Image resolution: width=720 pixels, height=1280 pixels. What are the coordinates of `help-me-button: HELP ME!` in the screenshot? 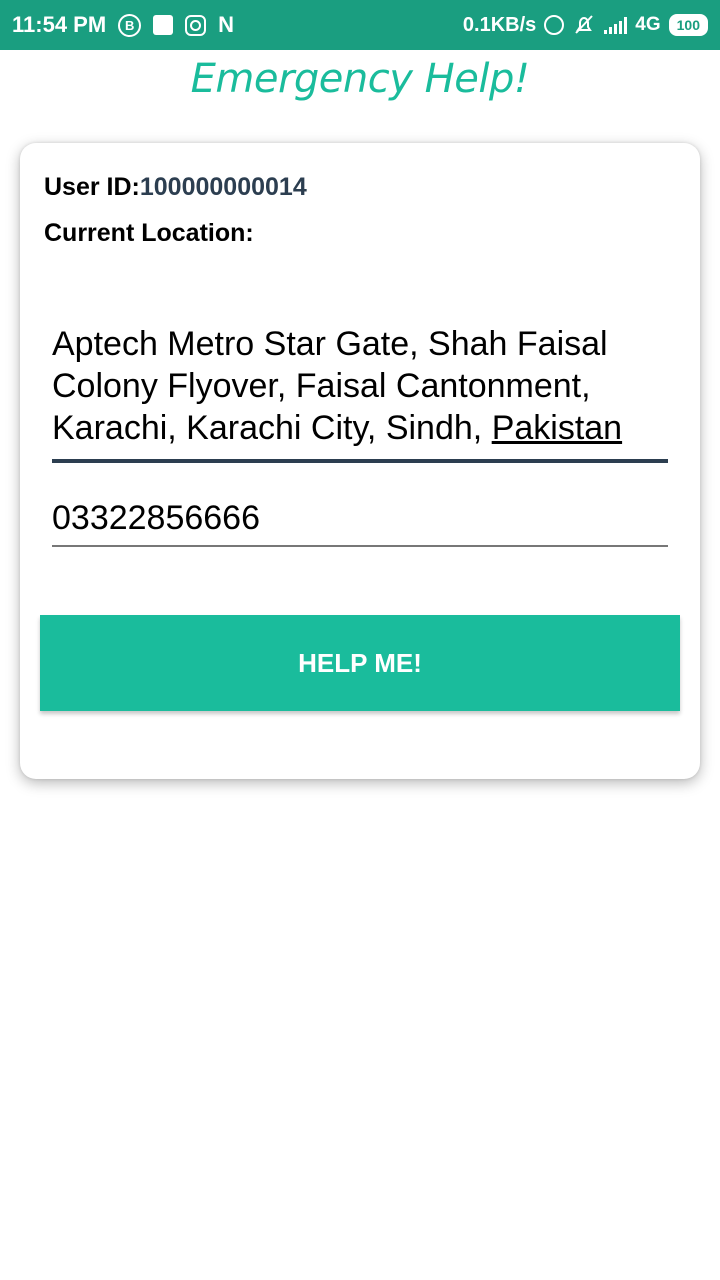 It's located at (360, 663).